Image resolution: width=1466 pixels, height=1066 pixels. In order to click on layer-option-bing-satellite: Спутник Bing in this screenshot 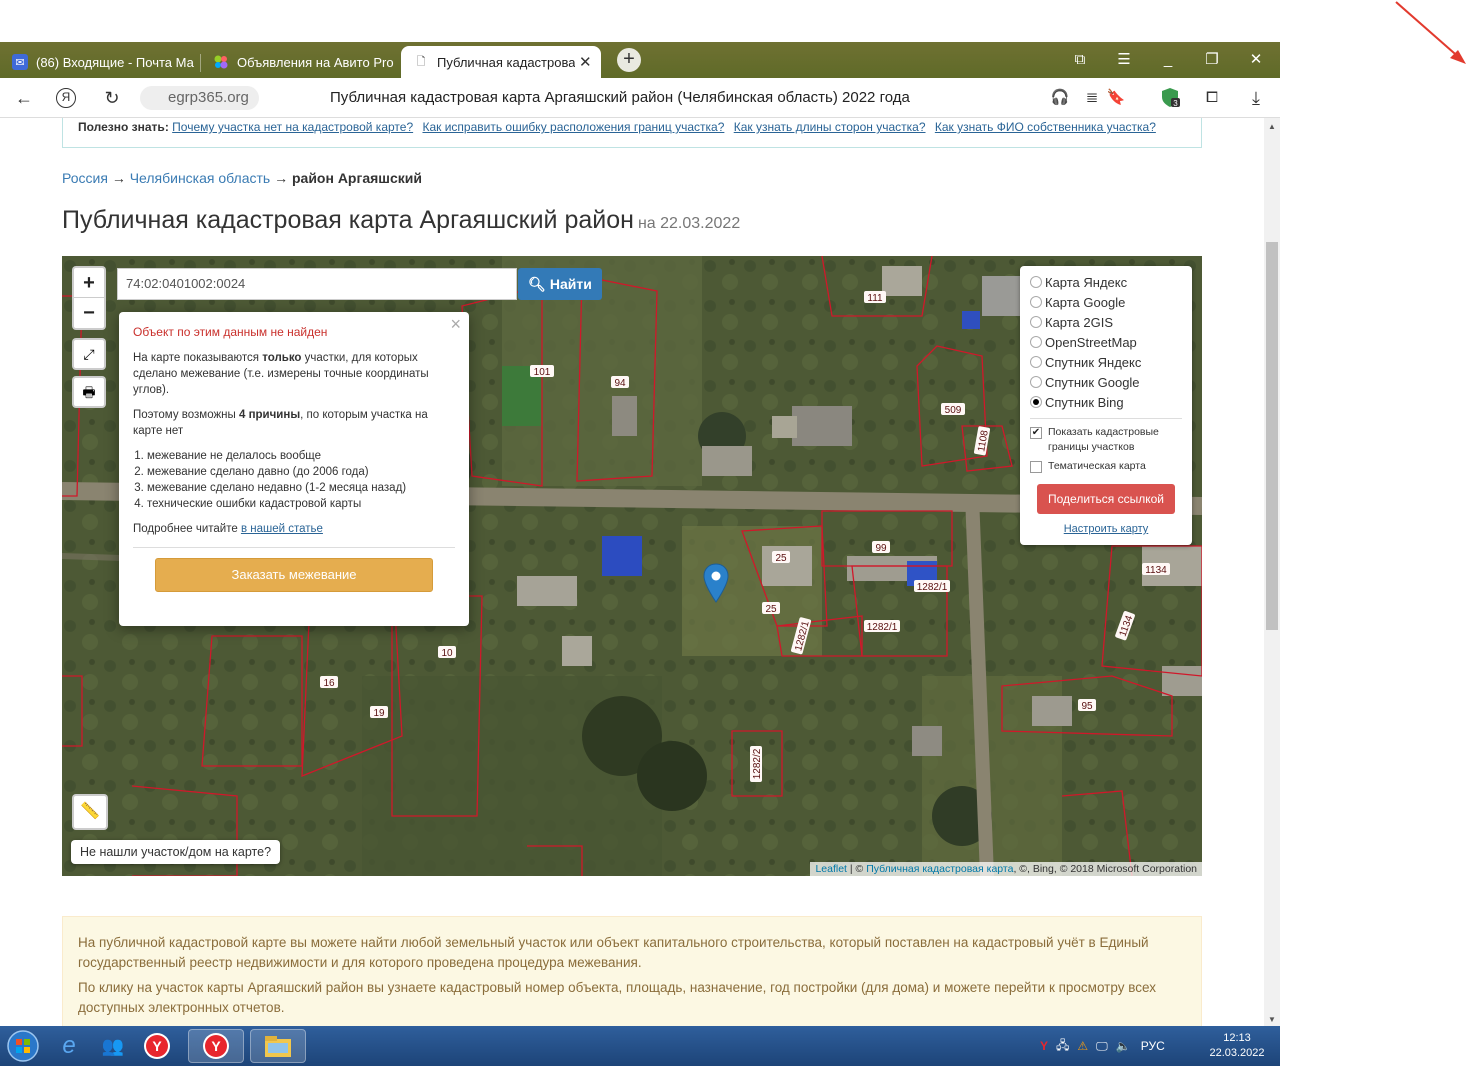, I will do `click(1106, 402)`.